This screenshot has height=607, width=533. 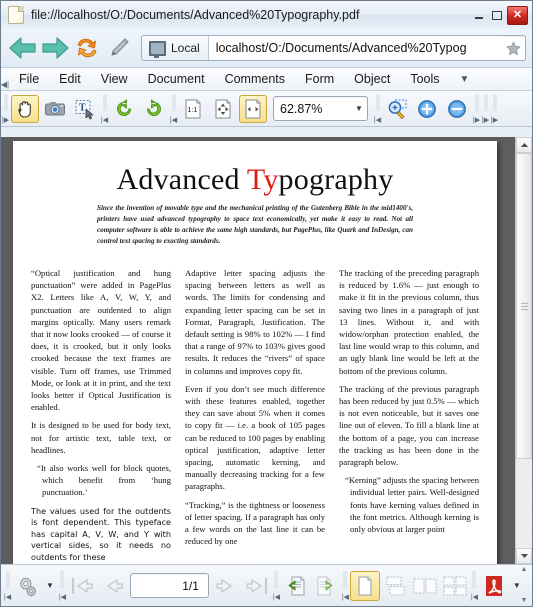 What do you see at coordinates (524, 585) in the screenshot?
I see `status-corner-grip: ▲ ▼` at bounding box center [524, 585].